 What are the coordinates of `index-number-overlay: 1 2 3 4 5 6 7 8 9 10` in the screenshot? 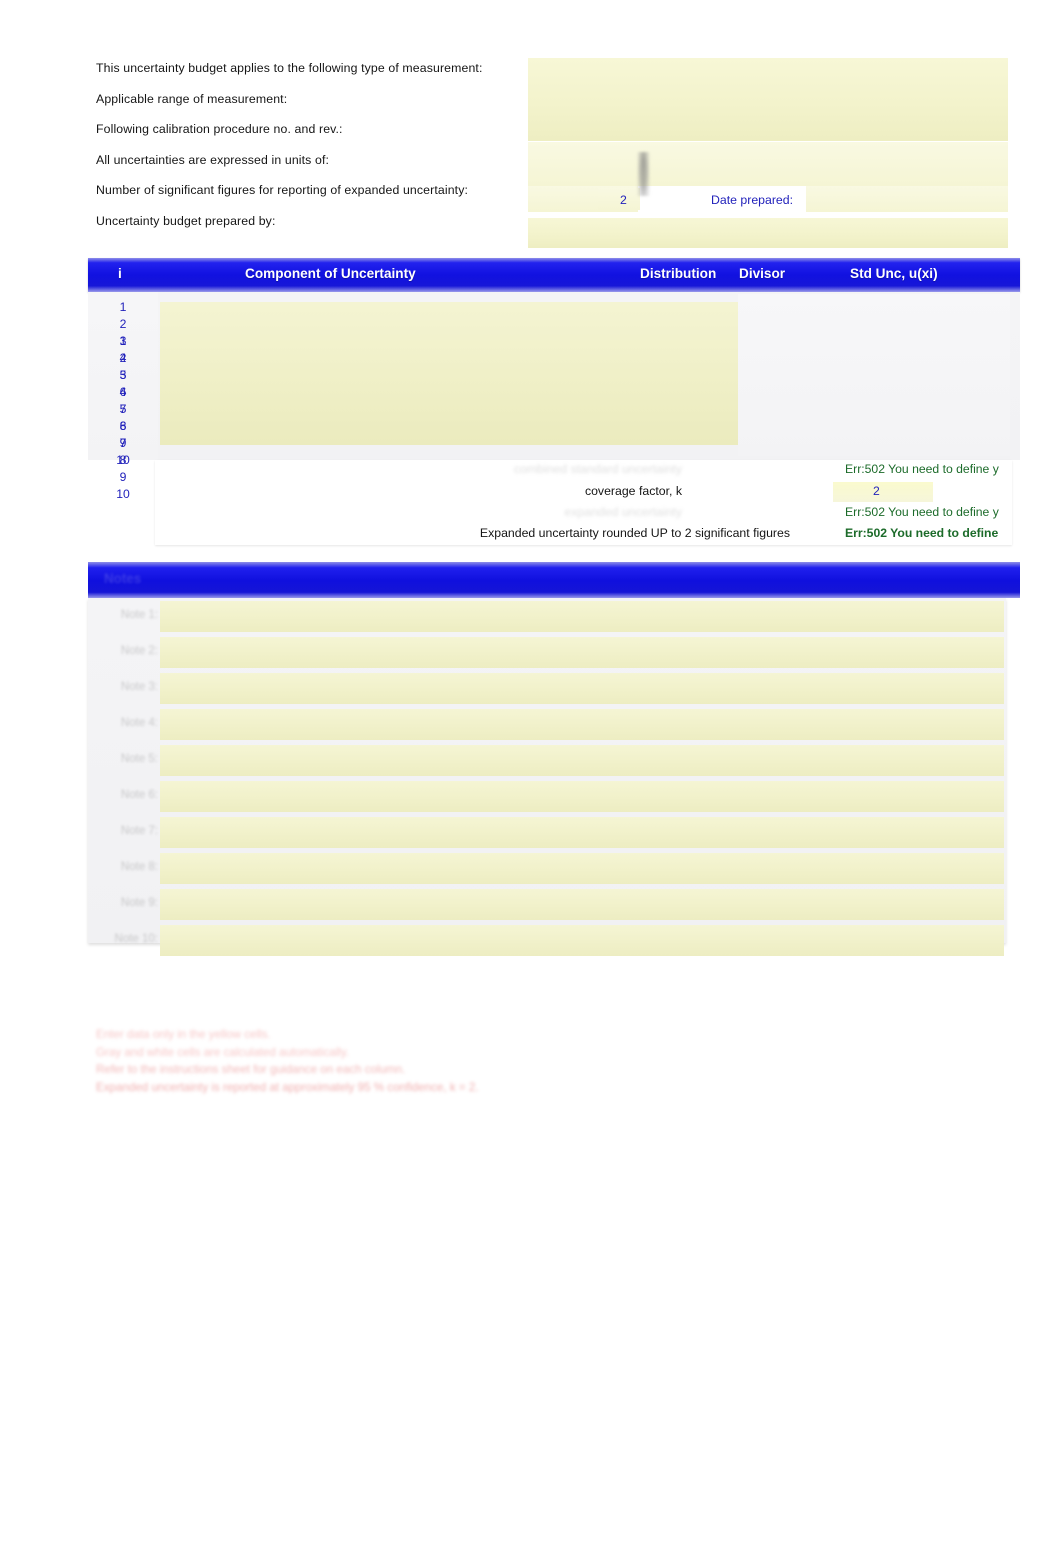 It's located at (123, 379).